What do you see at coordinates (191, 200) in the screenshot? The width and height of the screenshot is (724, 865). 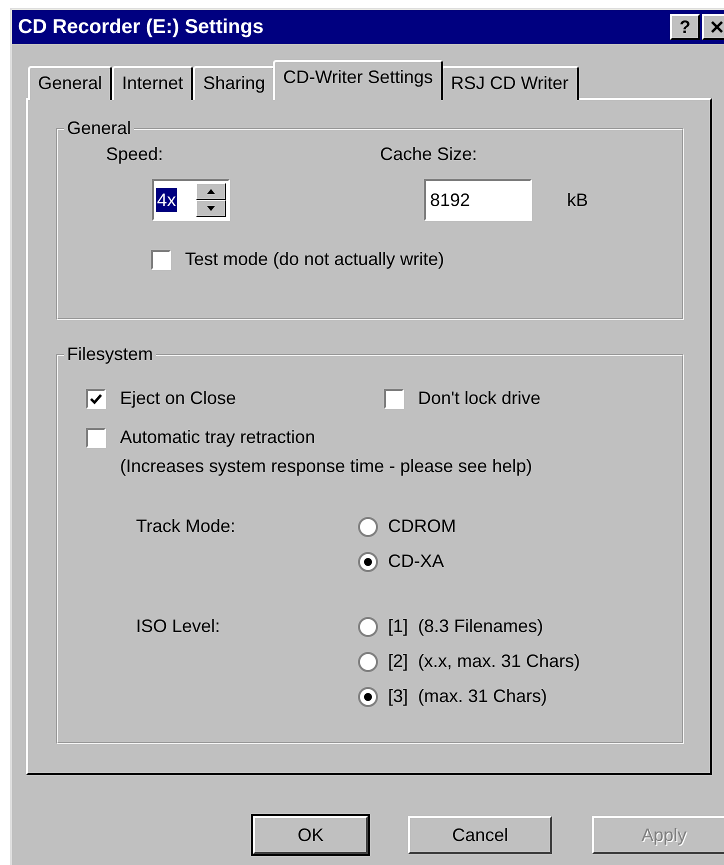 I see `speed-spinner: 4x` at bounding box center [191, 200].